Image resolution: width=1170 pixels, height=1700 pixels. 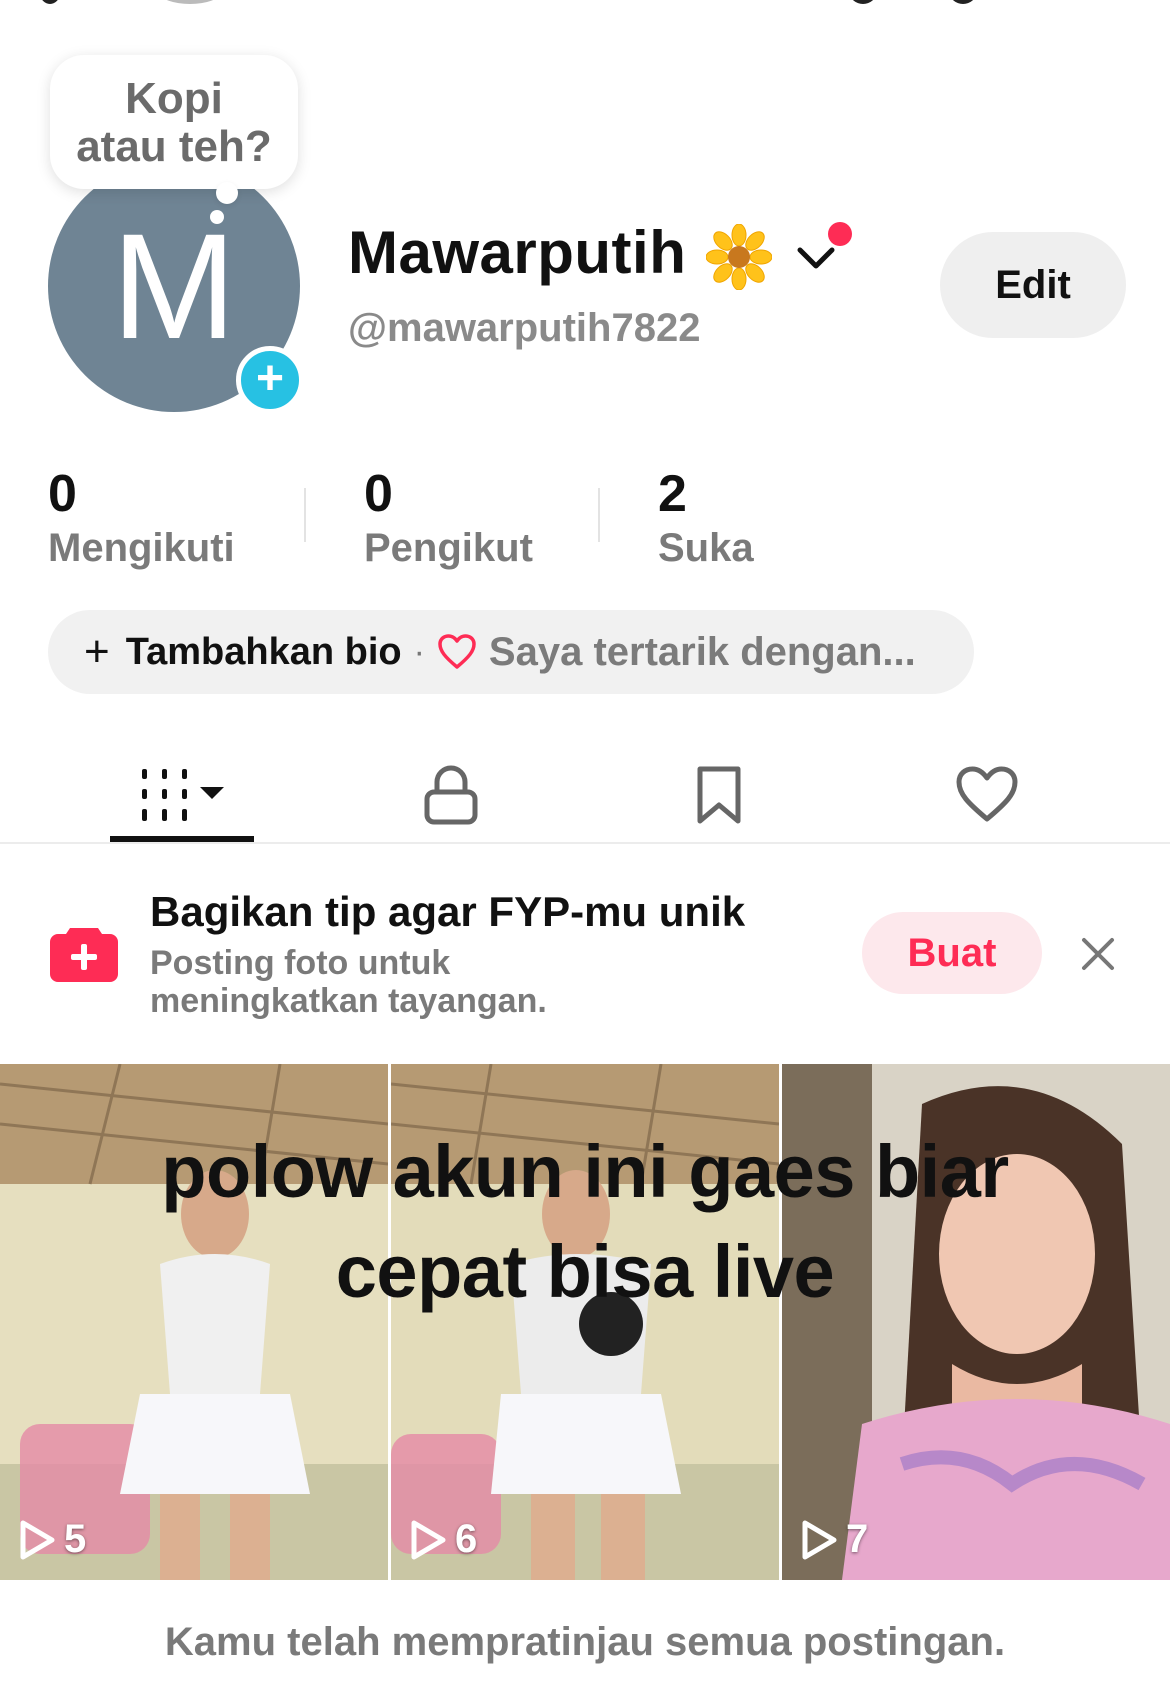 I want to click on lock-icon, so click(x=451, y=795).